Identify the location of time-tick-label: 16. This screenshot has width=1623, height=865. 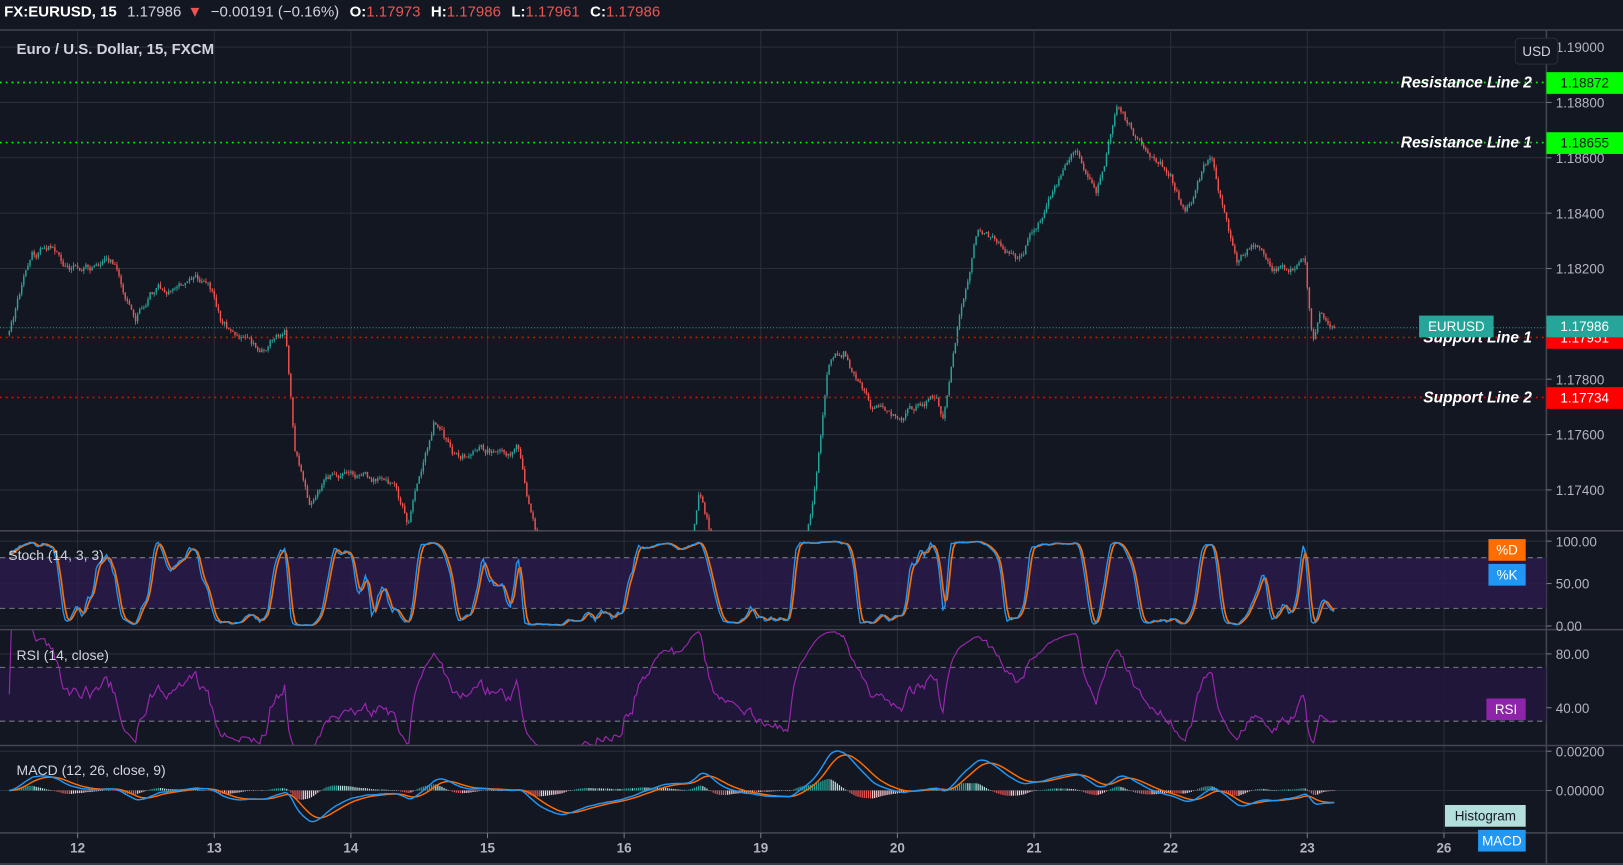
(624, 848).